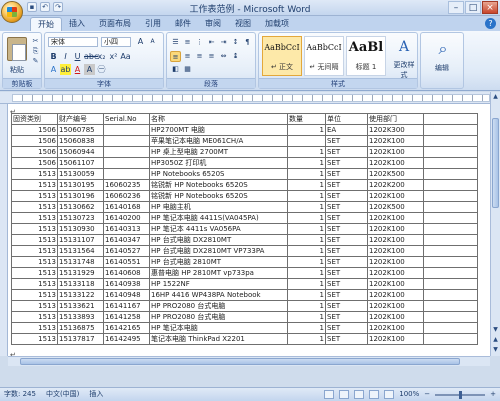 The height and width of the screenshot is (401, 500). I want to click on office-button, so click(12, 12).